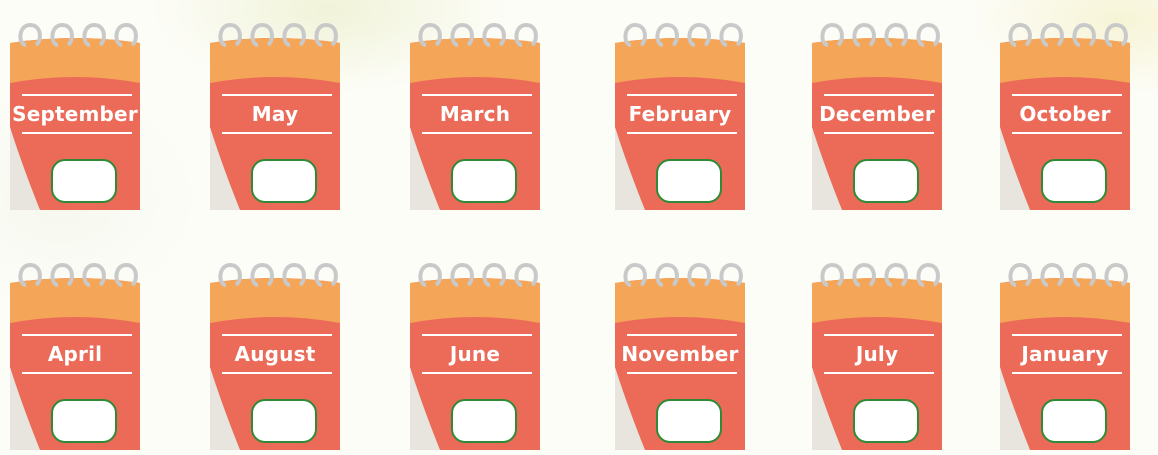 This screenshot has height=455, width=1158. What do you see at coordinates (680, 354) in the screenshot?
I see `month-label: November` at bounding box center [680, 354].